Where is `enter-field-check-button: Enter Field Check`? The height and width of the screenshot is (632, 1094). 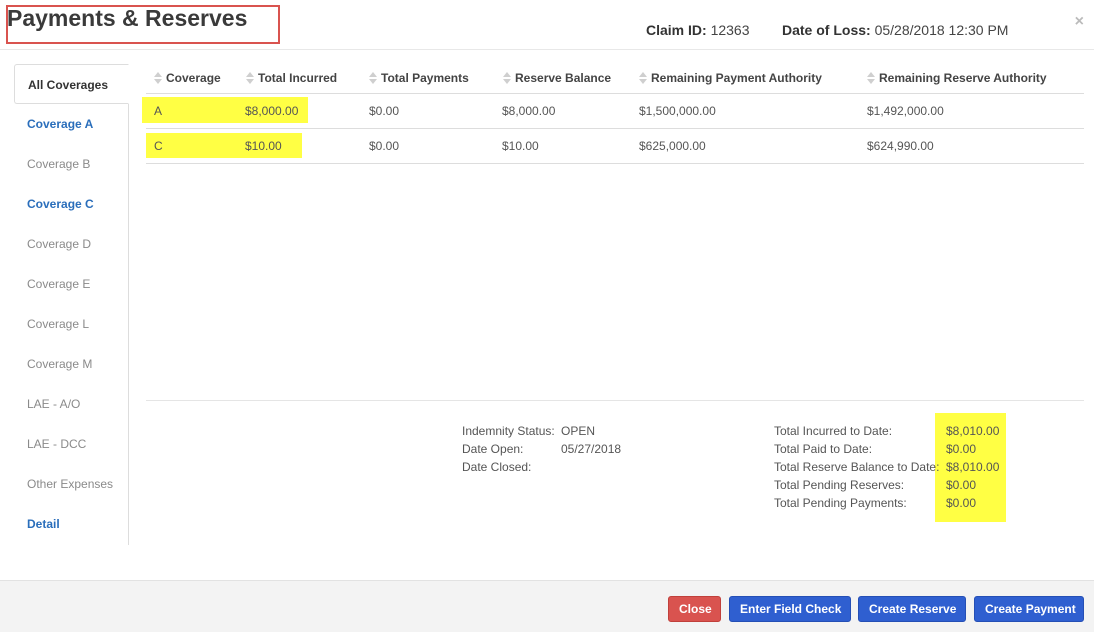 enter-field-check-button: Enter Field Check is located at coordinates (790, 609).